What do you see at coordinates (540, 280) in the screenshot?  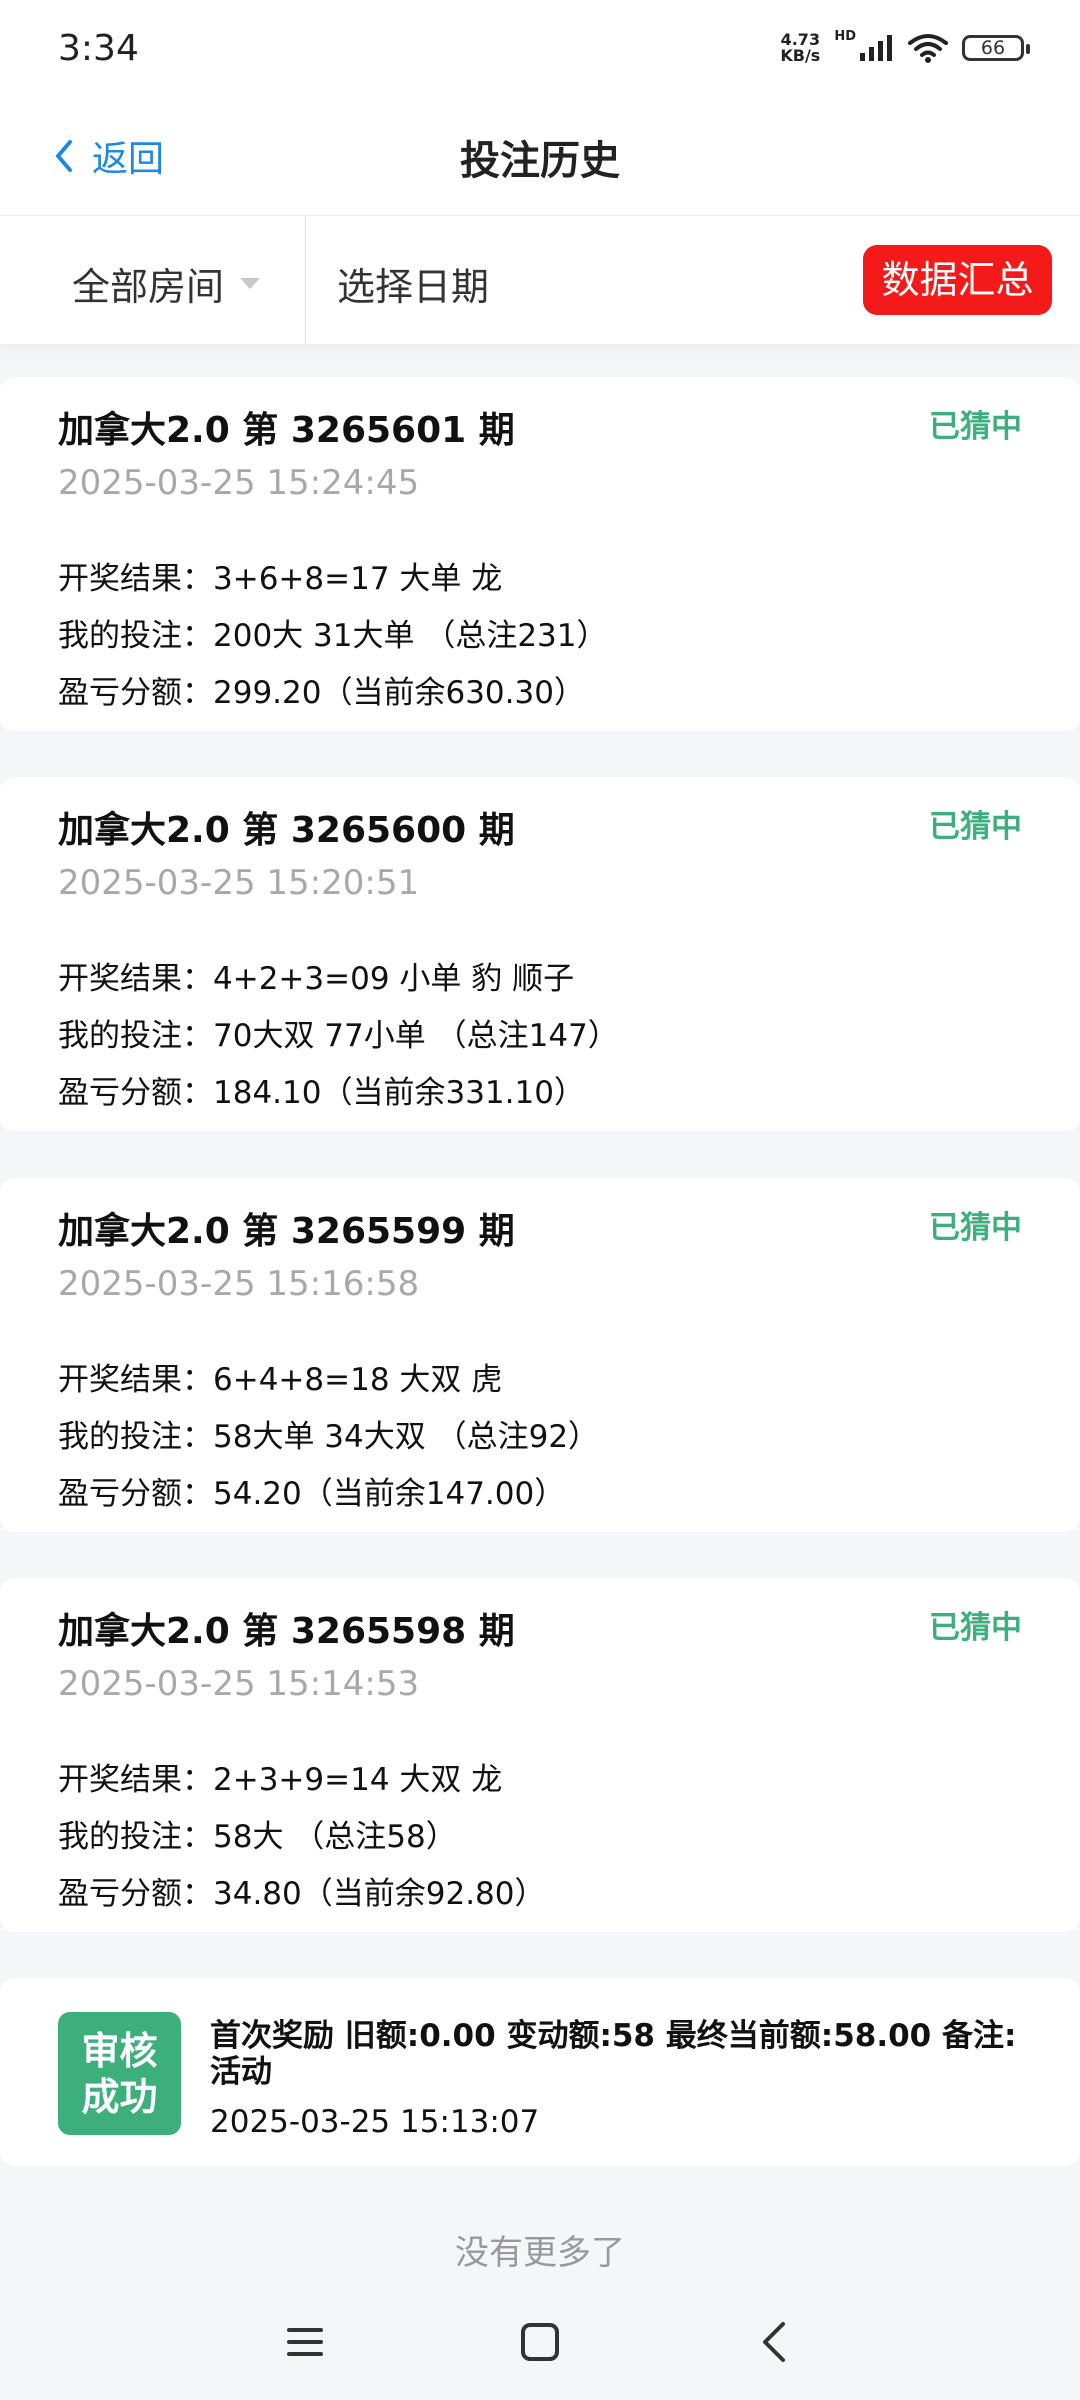 I see `filter-bar: 全部房间 选择日期 数据汇总` at bounding box center [540, 280].